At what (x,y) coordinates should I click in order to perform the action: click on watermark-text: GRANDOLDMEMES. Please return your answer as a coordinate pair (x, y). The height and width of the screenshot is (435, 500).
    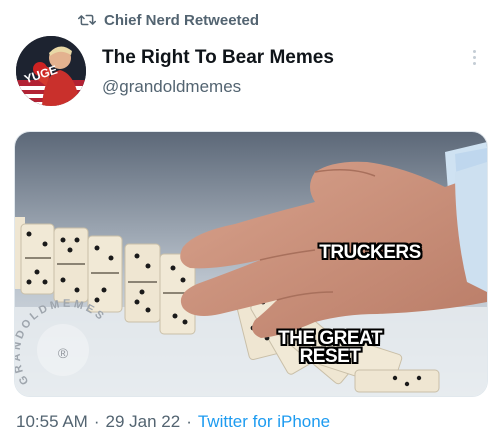
    Looking at the image, I should click on (61, 342).